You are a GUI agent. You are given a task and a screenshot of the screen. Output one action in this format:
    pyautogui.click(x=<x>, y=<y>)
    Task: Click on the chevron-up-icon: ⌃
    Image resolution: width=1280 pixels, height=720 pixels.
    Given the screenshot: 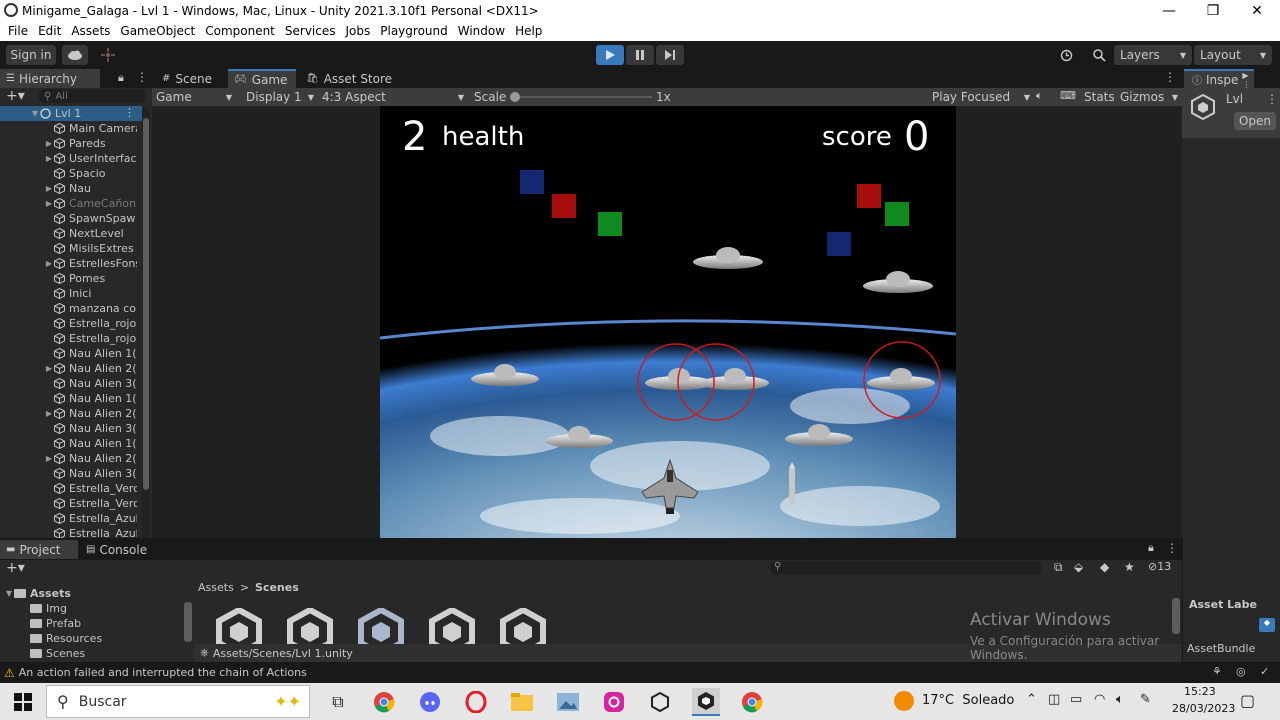 What is the action you would take?
    pyautogui.click(x=1031, y=699)
    